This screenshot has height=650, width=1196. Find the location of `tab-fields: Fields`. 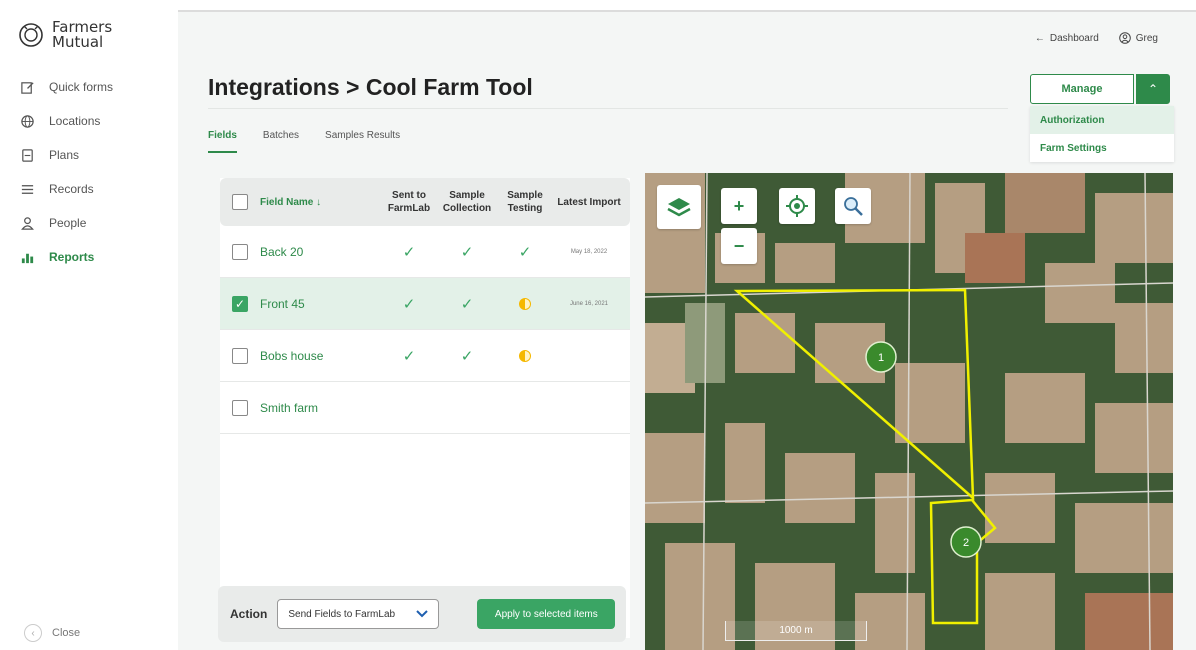

tab-fields: Fields is located at coordinates (222, 141).